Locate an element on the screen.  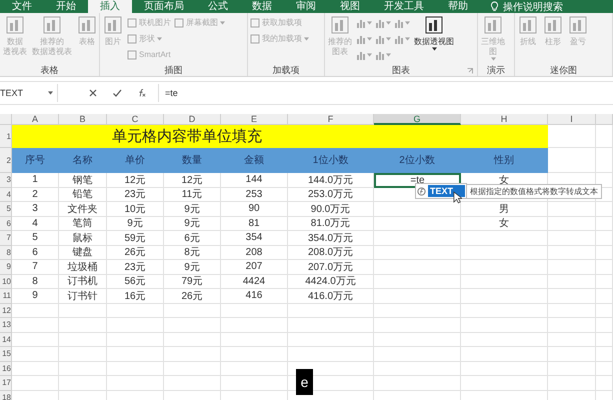
column-header: G is located at coordinates (417, 119).